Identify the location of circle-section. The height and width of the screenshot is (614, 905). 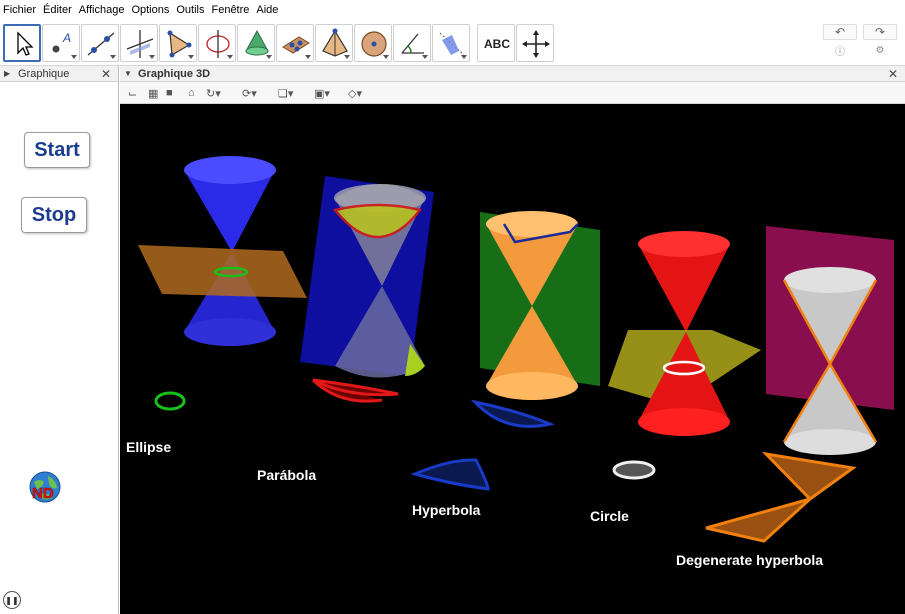
(634, 470).